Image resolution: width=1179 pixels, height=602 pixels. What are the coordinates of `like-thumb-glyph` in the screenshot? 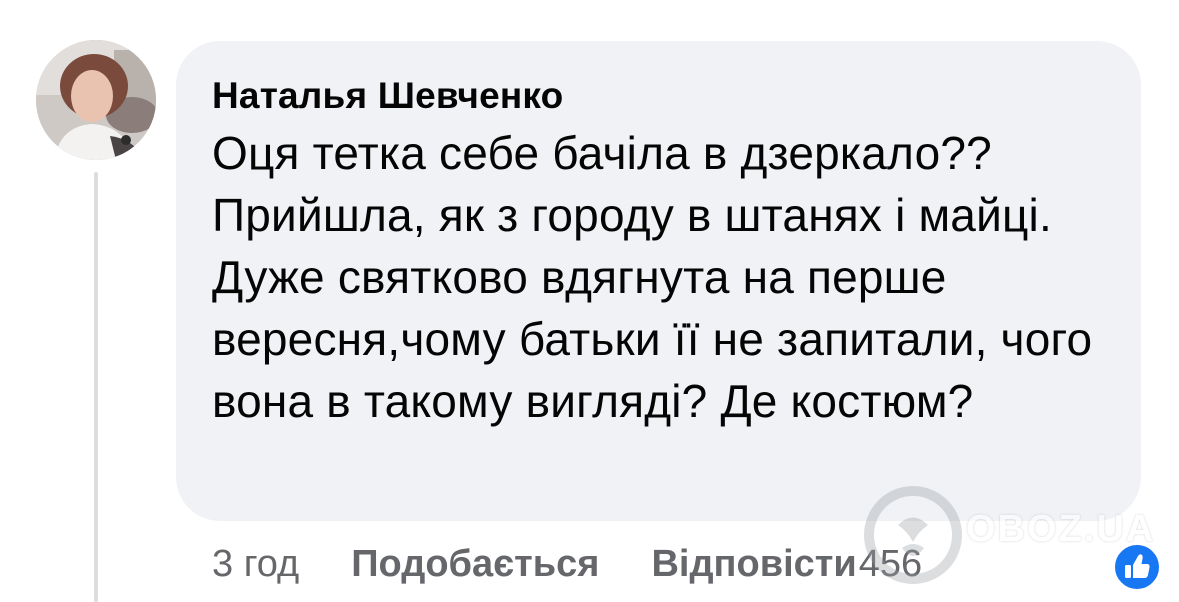 It's located at (1137, 566).